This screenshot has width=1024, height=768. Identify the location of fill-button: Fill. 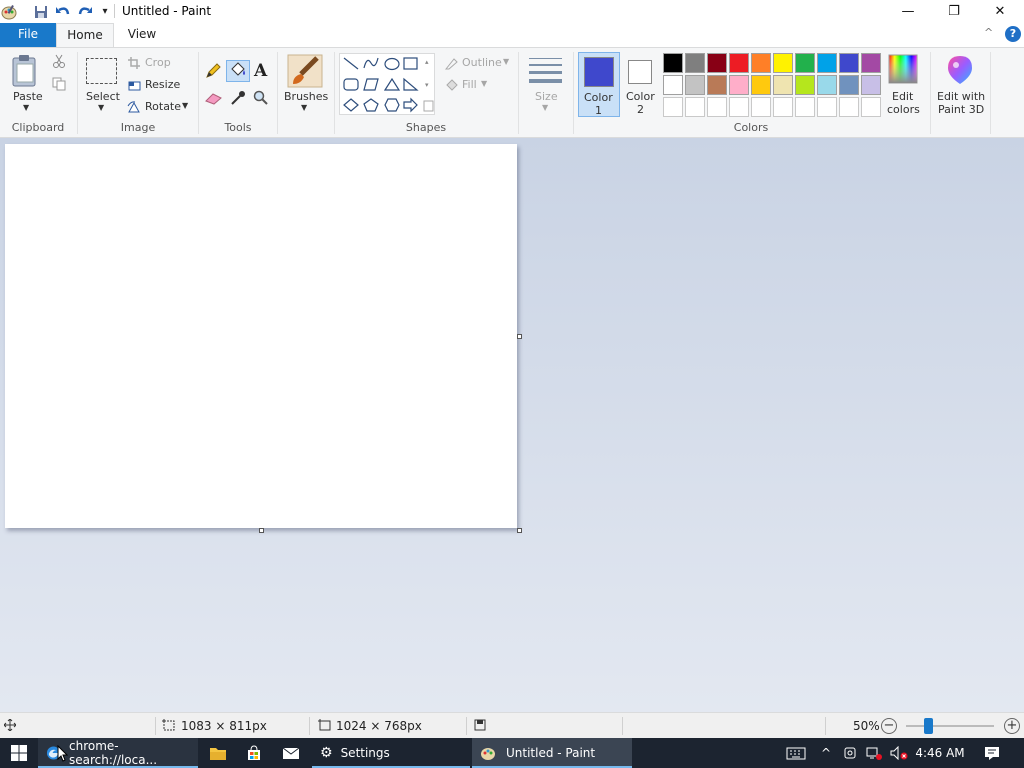
(469, 84).